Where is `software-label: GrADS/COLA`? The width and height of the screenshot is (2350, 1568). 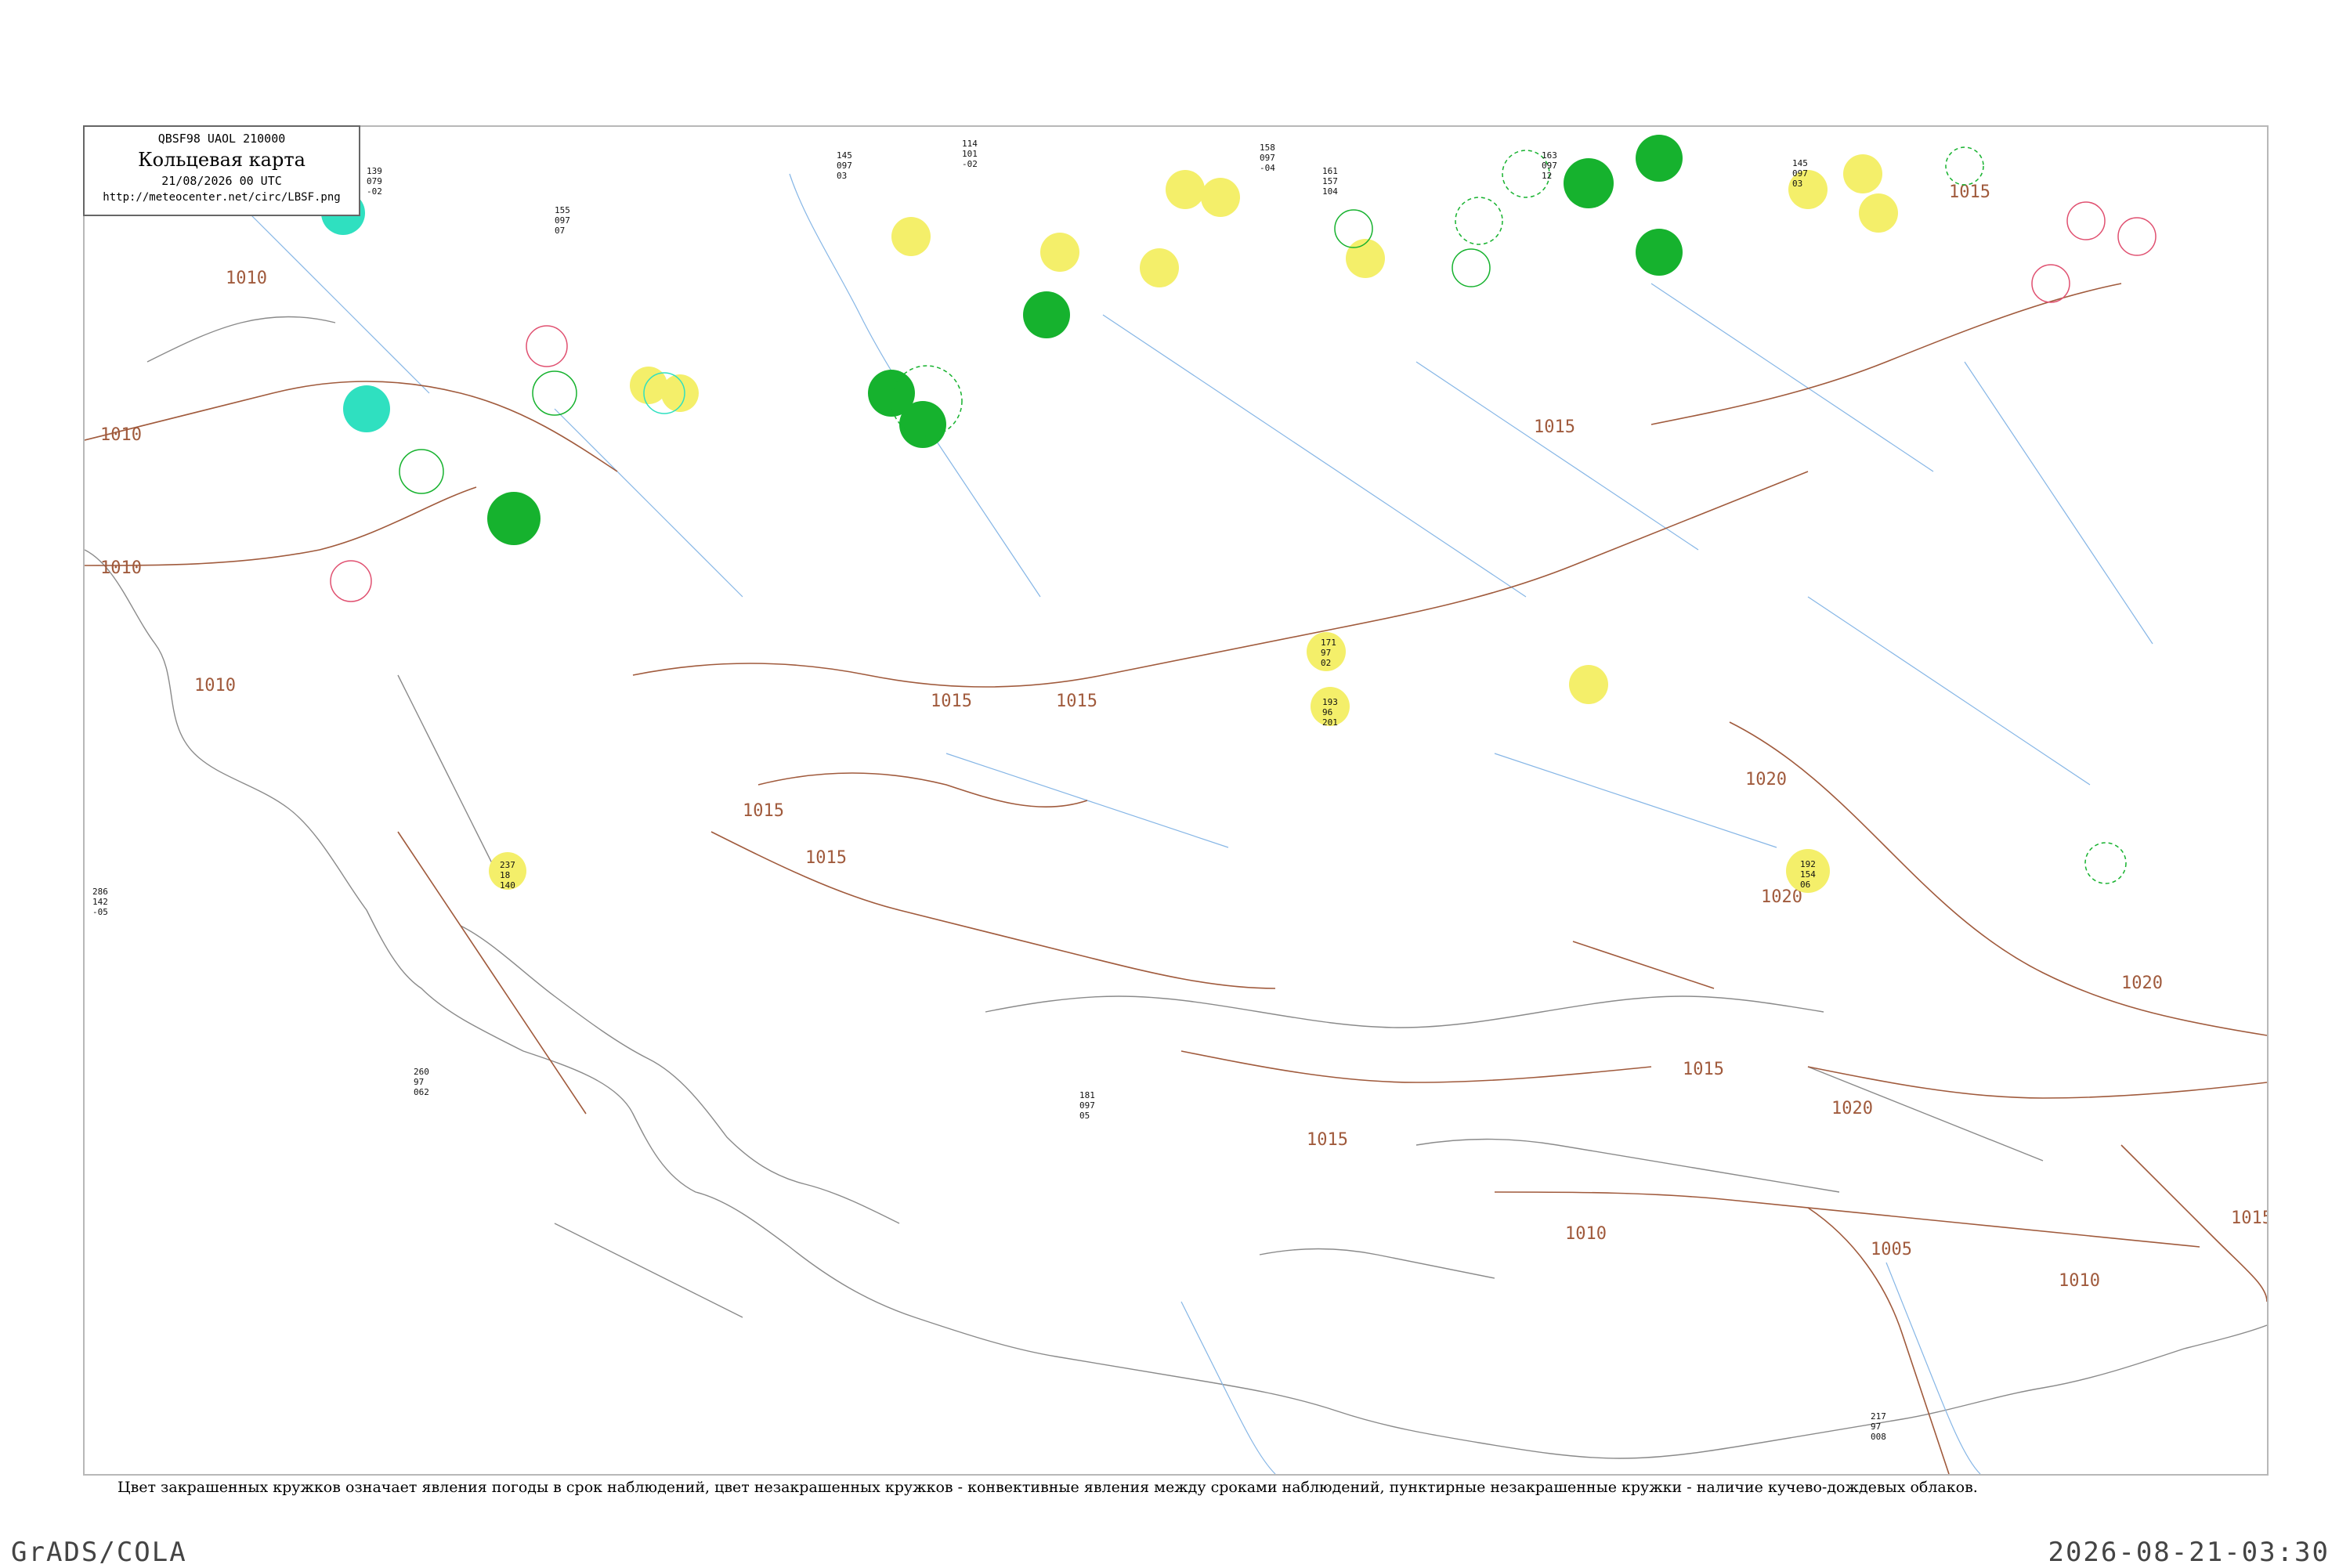
software-label: GrADS/COLA is located at coordinates (99, 1552).